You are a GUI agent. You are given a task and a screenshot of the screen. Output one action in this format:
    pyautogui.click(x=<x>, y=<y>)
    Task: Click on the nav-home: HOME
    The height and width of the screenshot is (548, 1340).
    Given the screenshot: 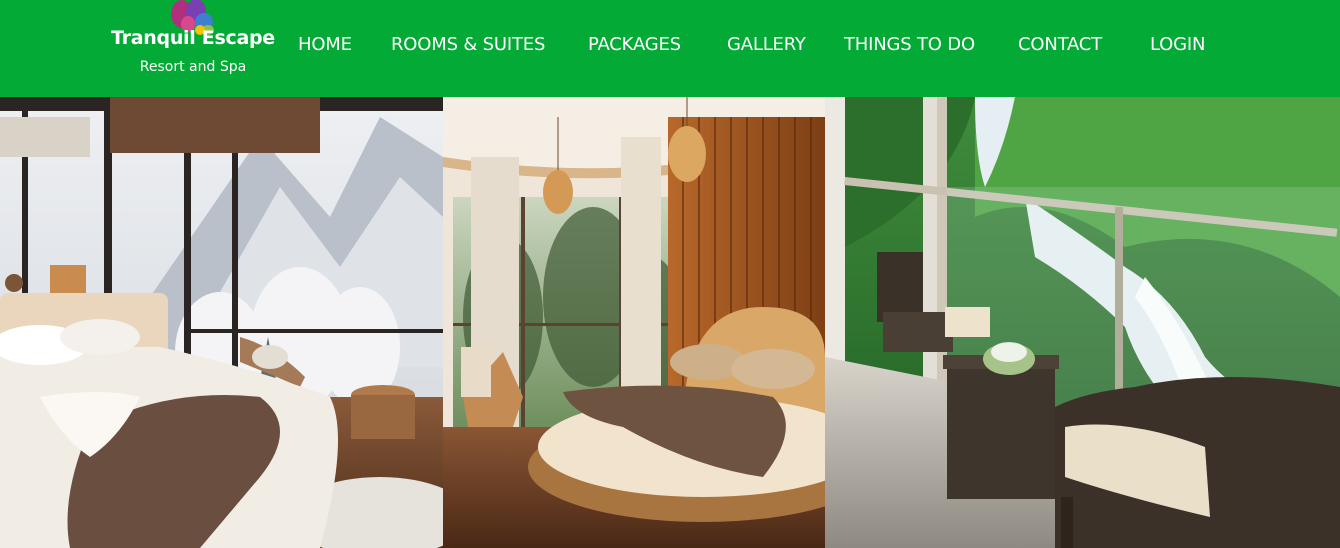 What is the action you would take?
    pyautogui.click(x=325, y=44)
    